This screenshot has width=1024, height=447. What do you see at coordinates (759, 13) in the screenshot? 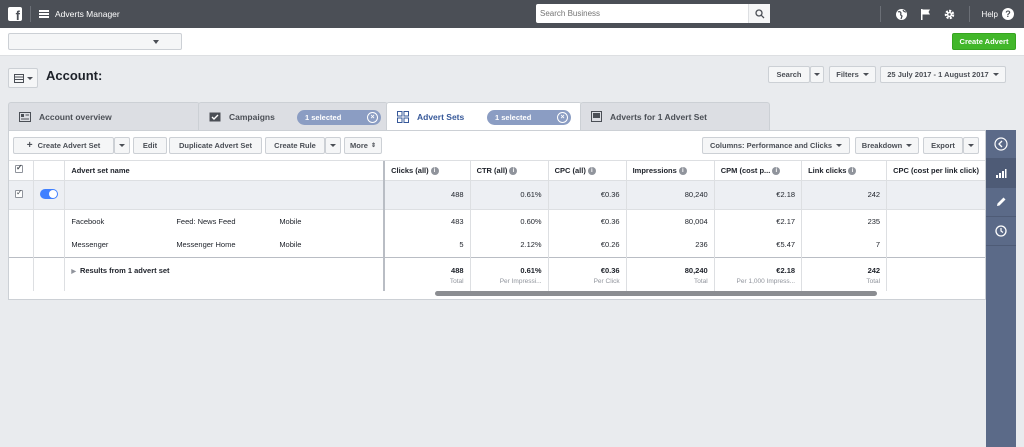
I see `search-icon` at bounding box center [759, 13].